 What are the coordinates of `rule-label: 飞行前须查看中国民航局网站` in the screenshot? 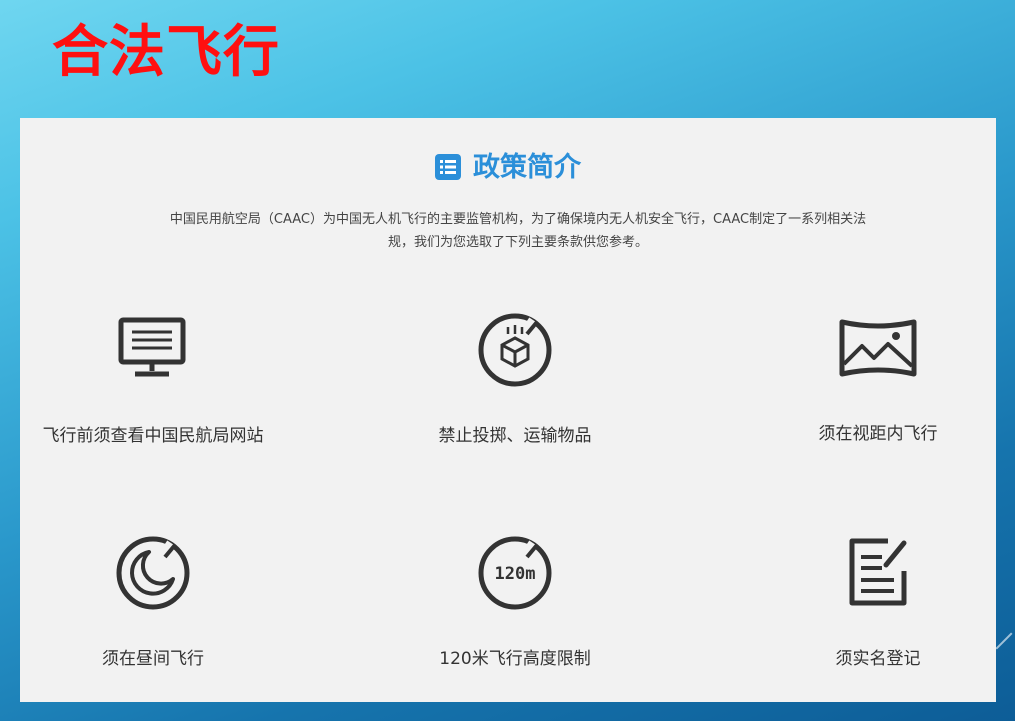 It's located at (153, 436).